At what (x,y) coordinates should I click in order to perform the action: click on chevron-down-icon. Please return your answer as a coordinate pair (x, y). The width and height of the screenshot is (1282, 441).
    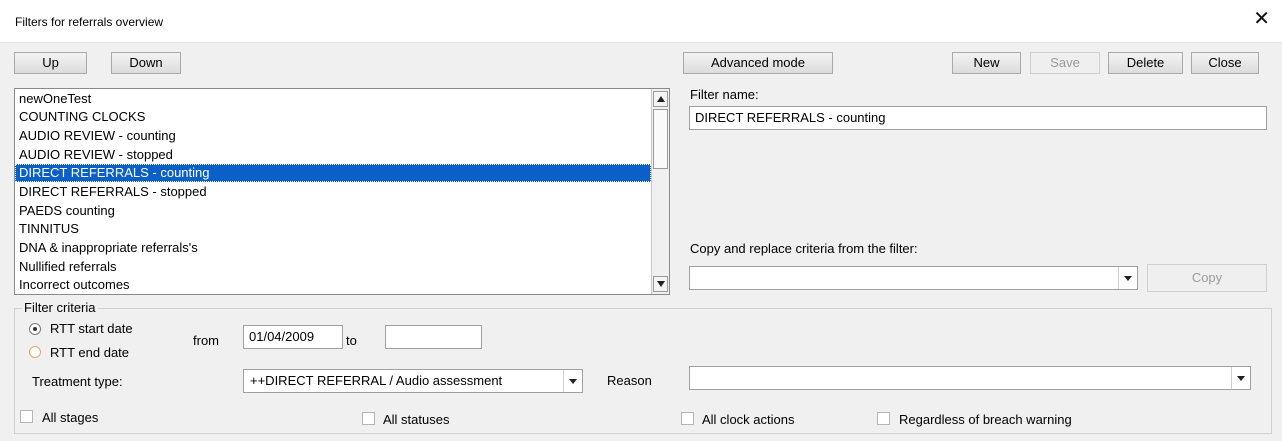
    Looking at the image, I should click on (661, 284).